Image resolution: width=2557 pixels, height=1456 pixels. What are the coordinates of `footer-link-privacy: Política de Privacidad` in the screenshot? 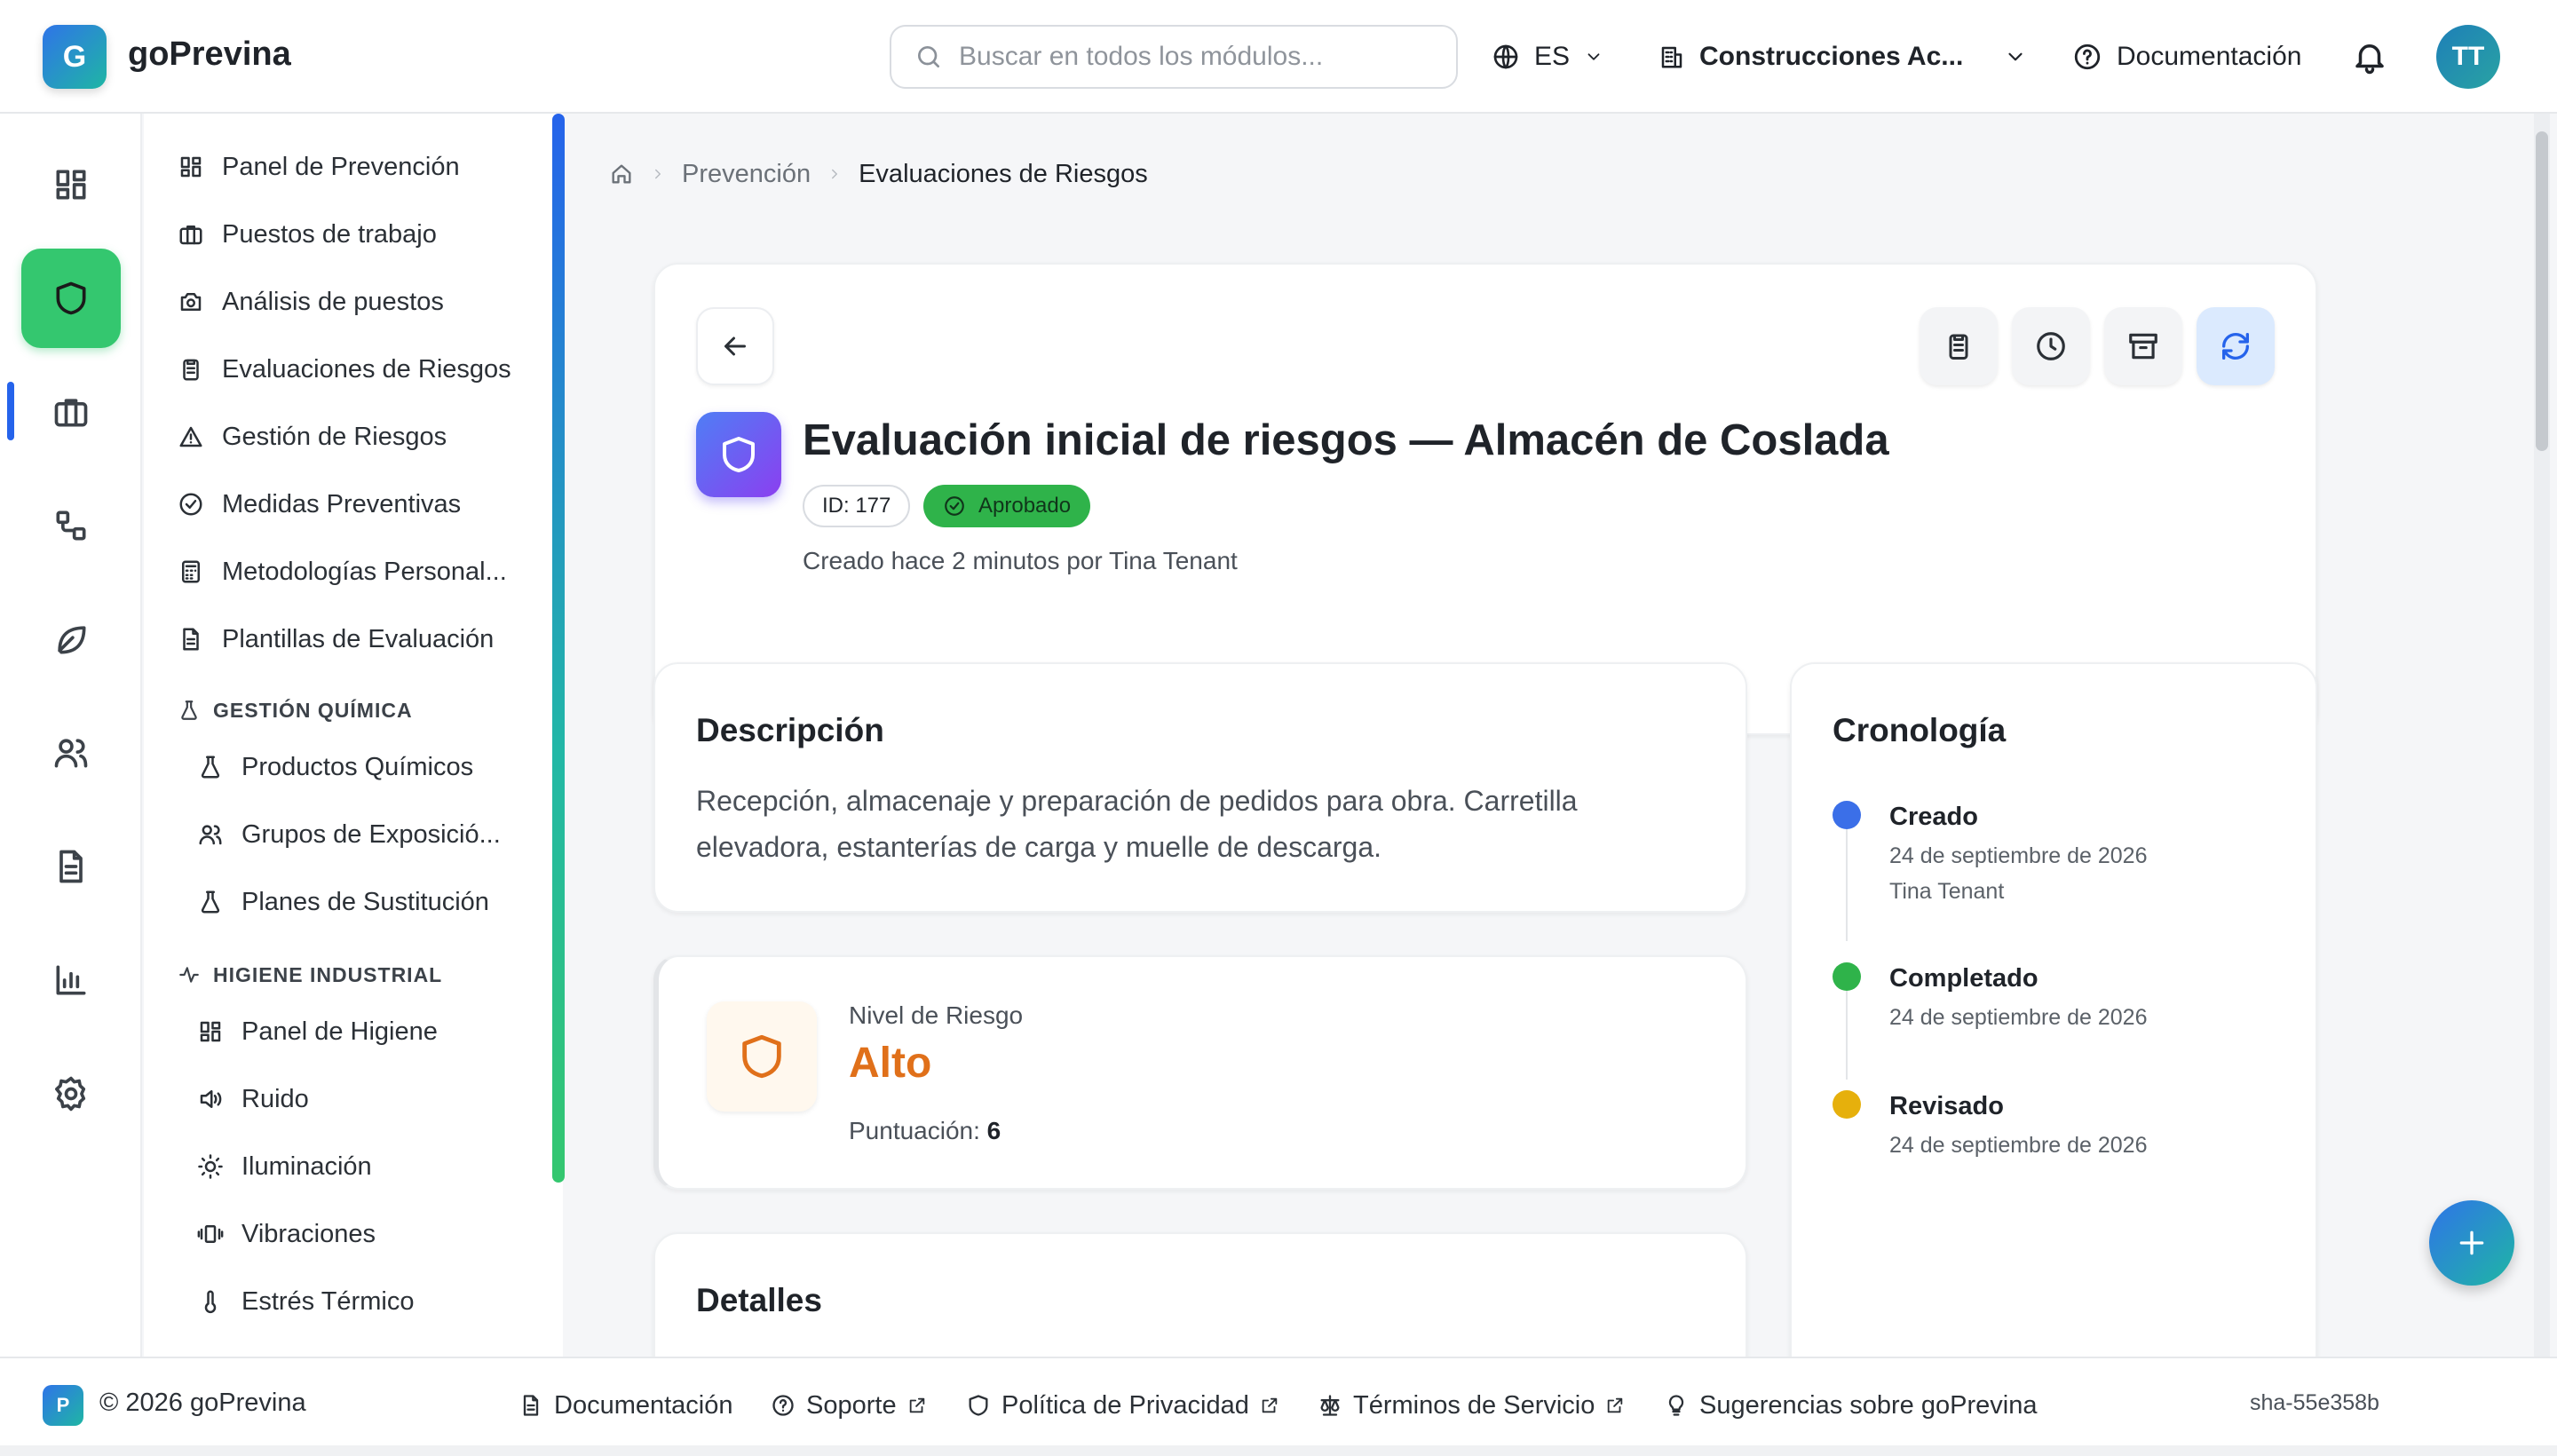 It's located at (1122, 1405).